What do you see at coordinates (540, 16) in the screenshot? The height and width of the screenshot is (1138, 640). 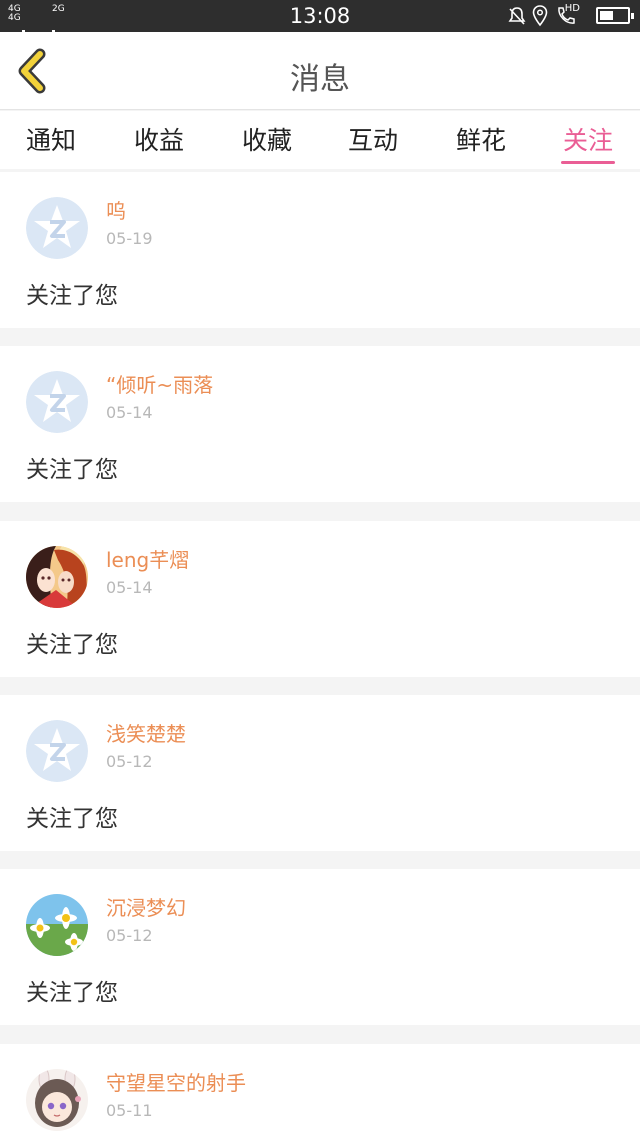 I see `location-icon` at bounding box center [540, 16].